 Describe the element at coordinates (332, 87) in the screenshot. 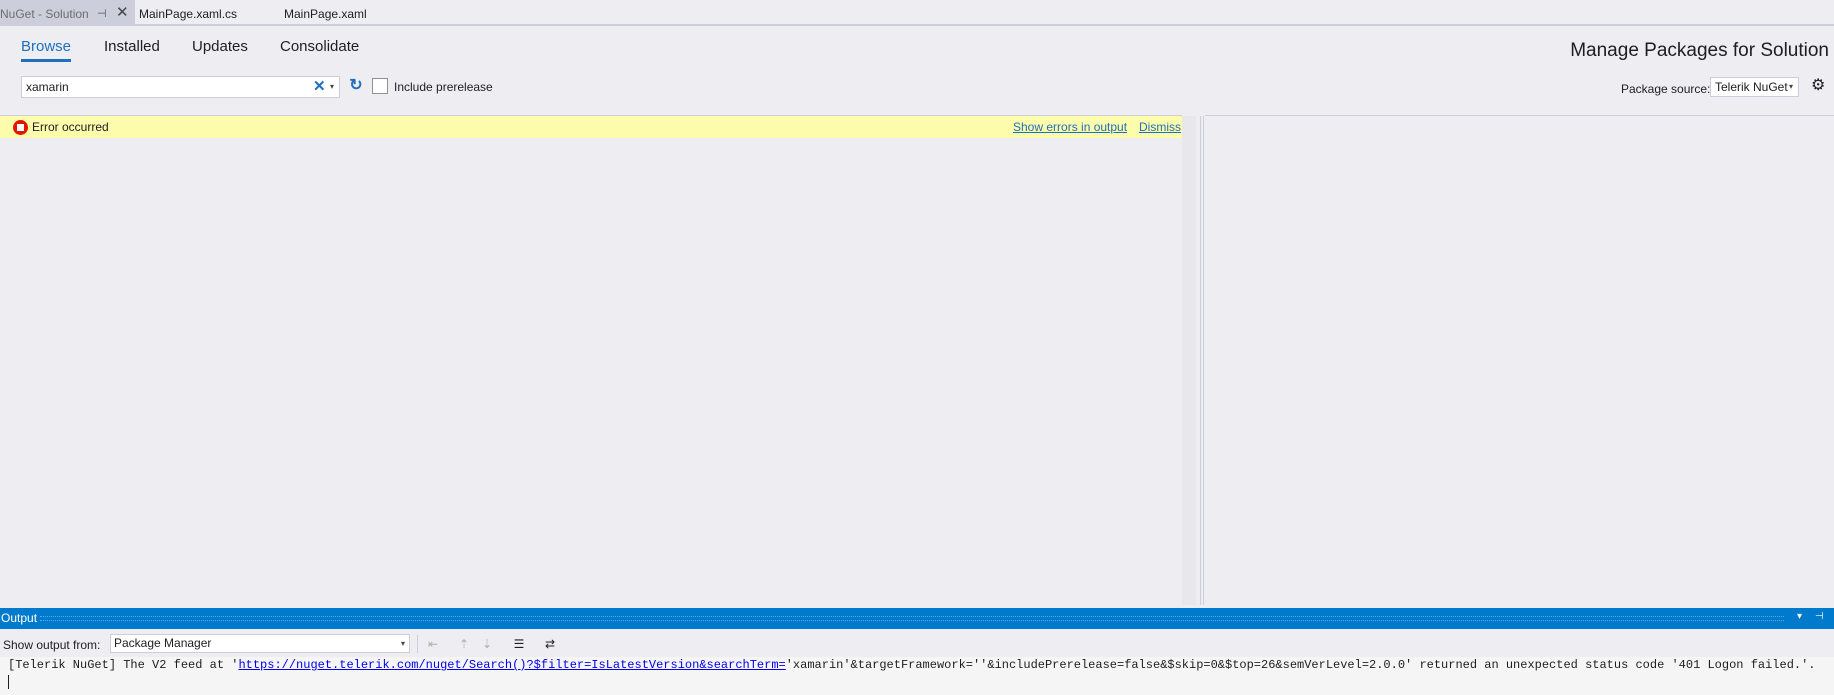

I see `search-history-dropdown-icon: ▾` at that location.